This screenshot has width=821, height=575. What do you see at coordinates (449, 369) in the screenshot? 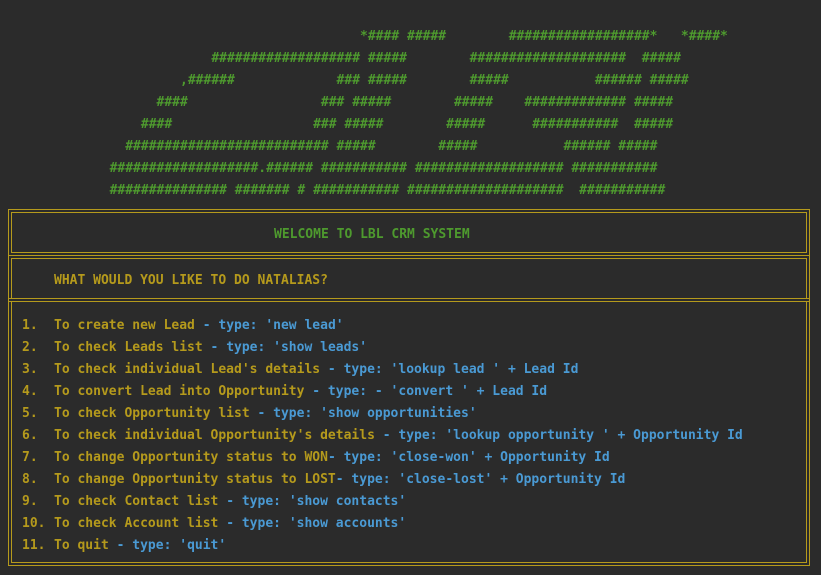
I see `menu-item-command: - type: 'lookup lead ' + Lead Id` at bounding box center [449, 369].